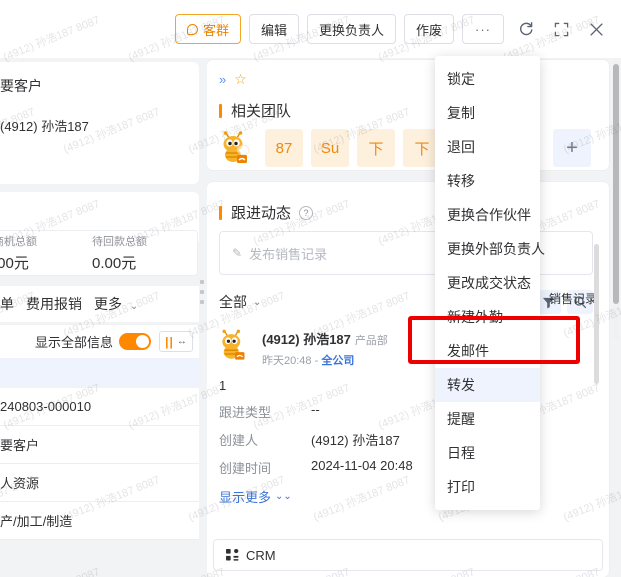 This screenshot has width=621, height=577. I want to click on menu-item-schedule: 日程, so click(487, 453).